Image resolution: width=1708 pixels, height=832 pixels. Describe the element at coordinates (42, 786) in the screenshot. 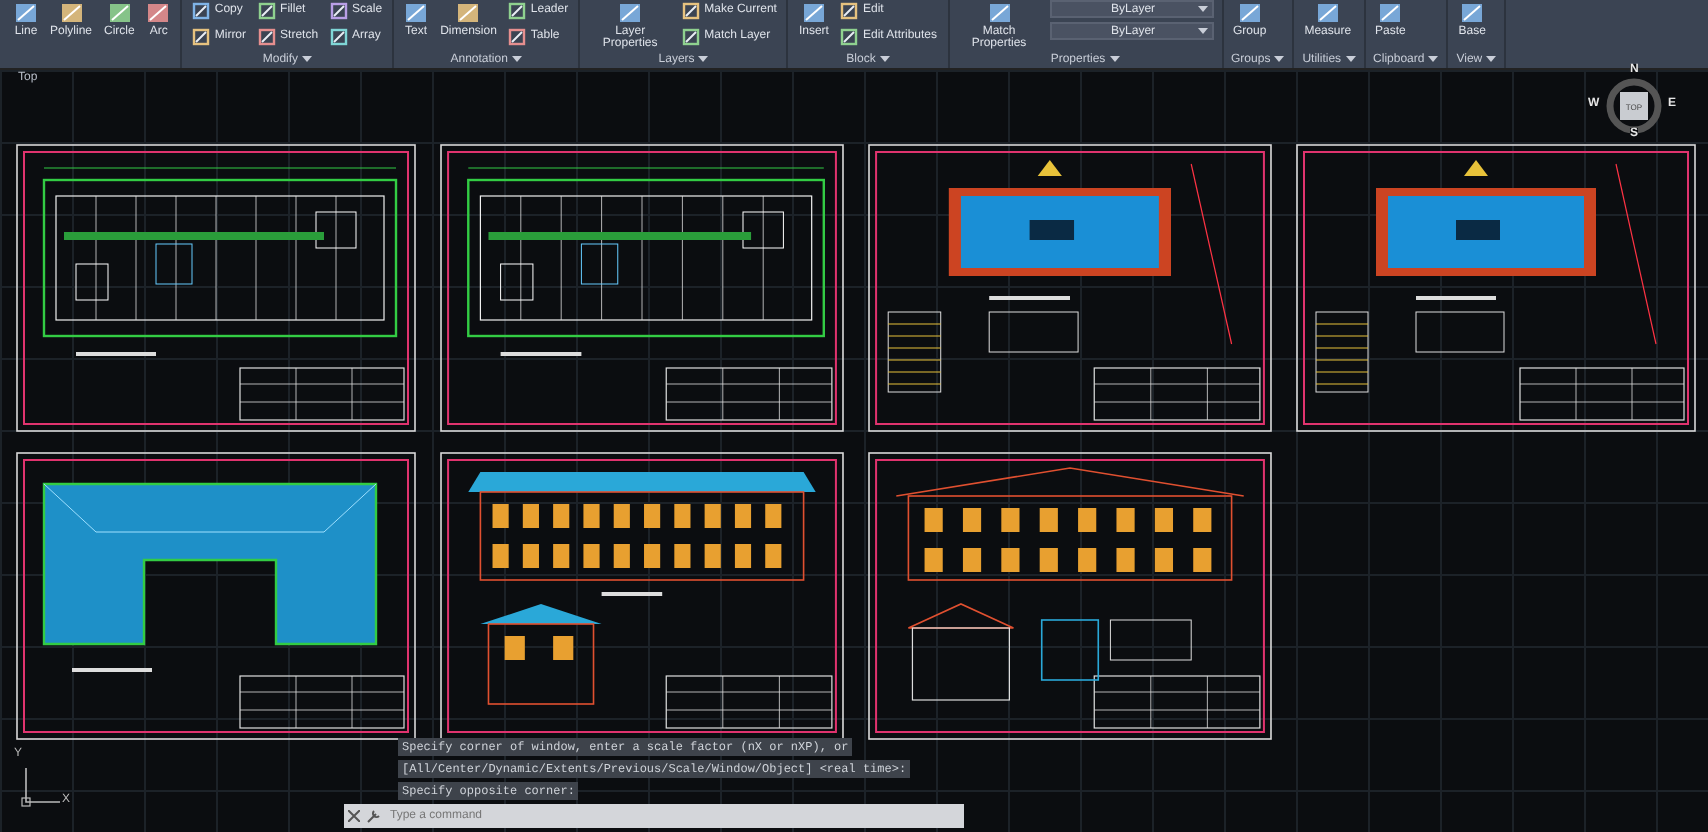

I see `ucs-axes-icon` at that location.